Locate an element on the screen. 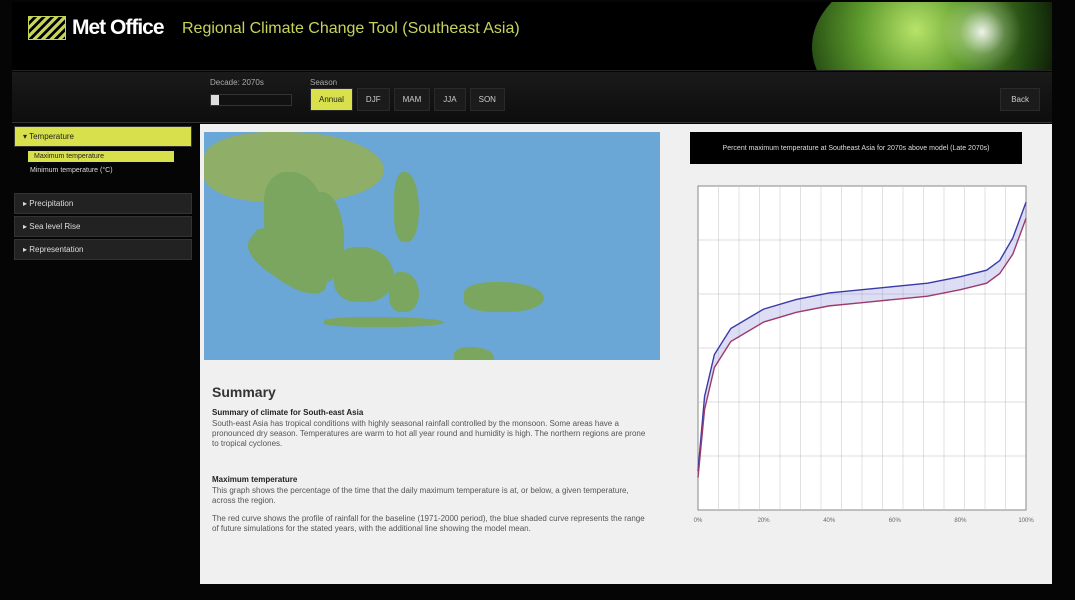 Image resolution: width=1075 pixels, height=600 pixels. met-office-logo: Met Office is located at coordinates (96, 28).